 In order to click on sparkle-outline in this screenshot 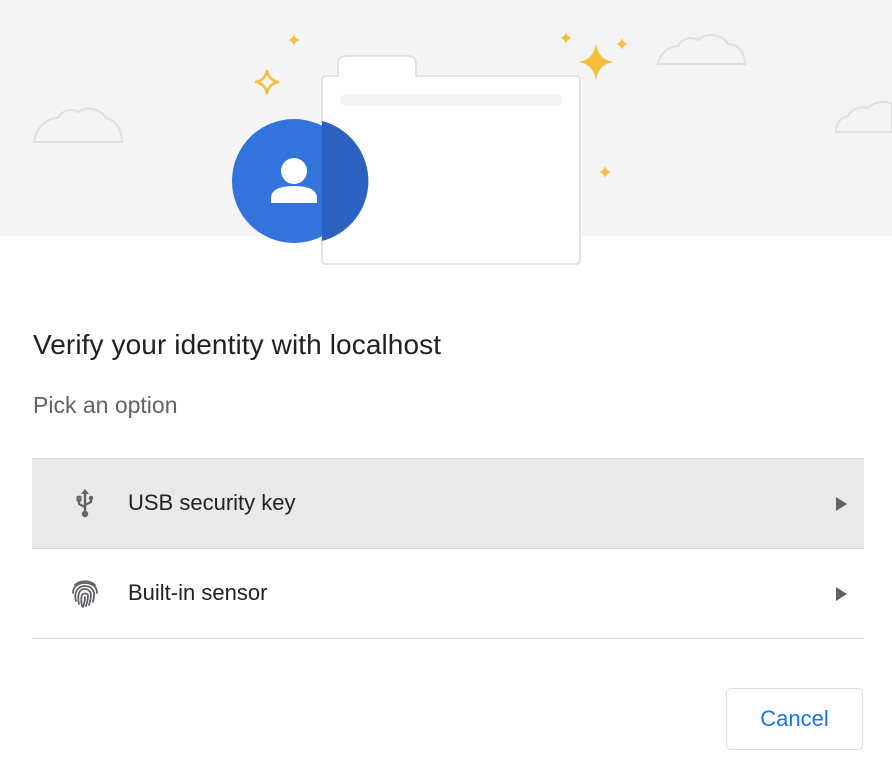, I will do `click(267, 82)`.